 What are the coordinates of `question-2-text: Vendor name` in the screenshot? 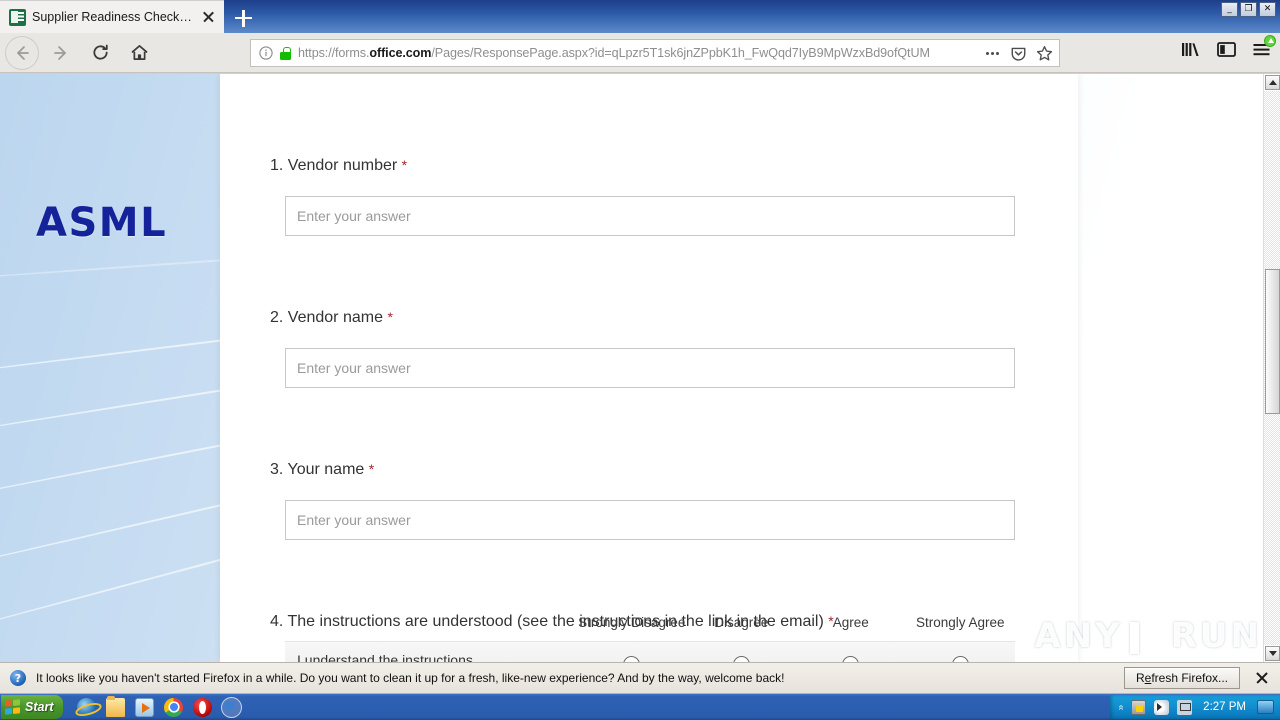 It's located at (335, 317).